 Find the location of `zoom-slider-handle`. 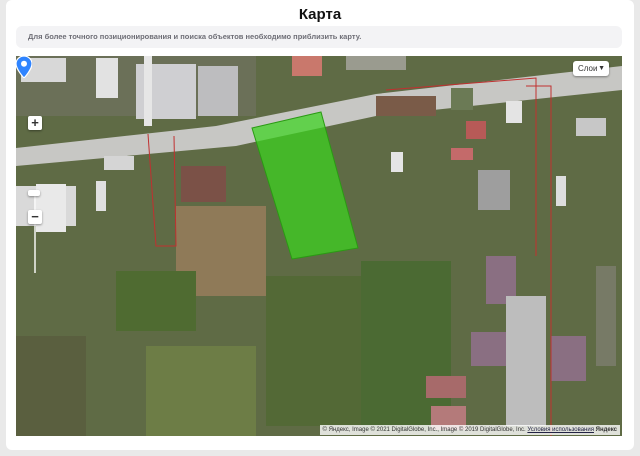

zoom-slider-handle is located at coordinates (34, 193).